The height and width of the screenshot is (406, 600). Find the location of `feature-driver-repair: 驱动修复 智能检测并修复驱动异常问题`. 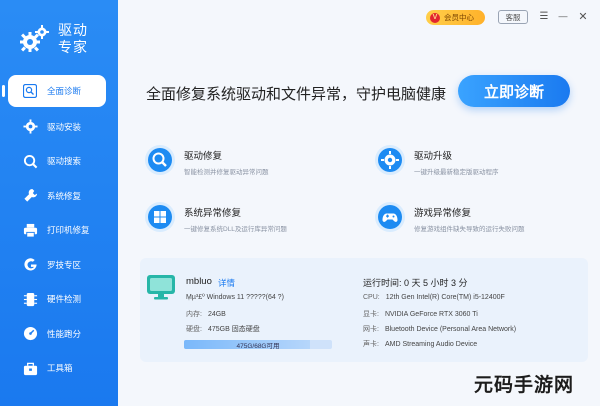

feature-driver-repair: 驱动修复 智能检测并修复驱动异常问题 is located at coordinates (207, 160).